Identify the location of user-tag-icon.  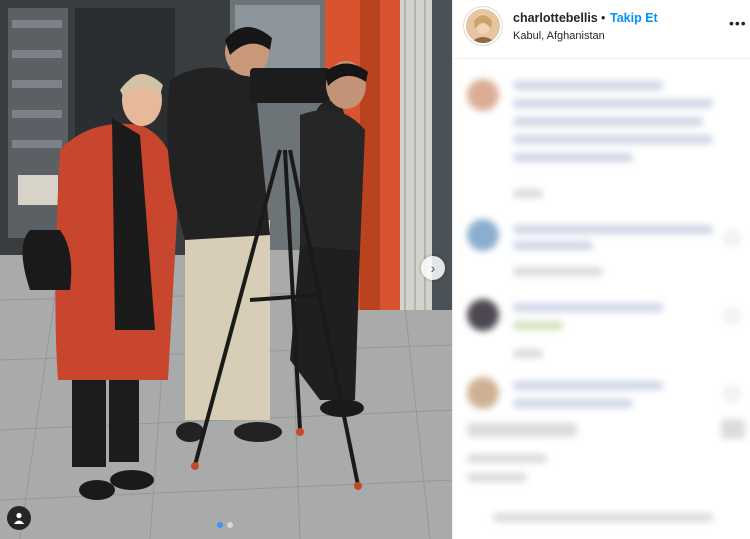
(19, 518).